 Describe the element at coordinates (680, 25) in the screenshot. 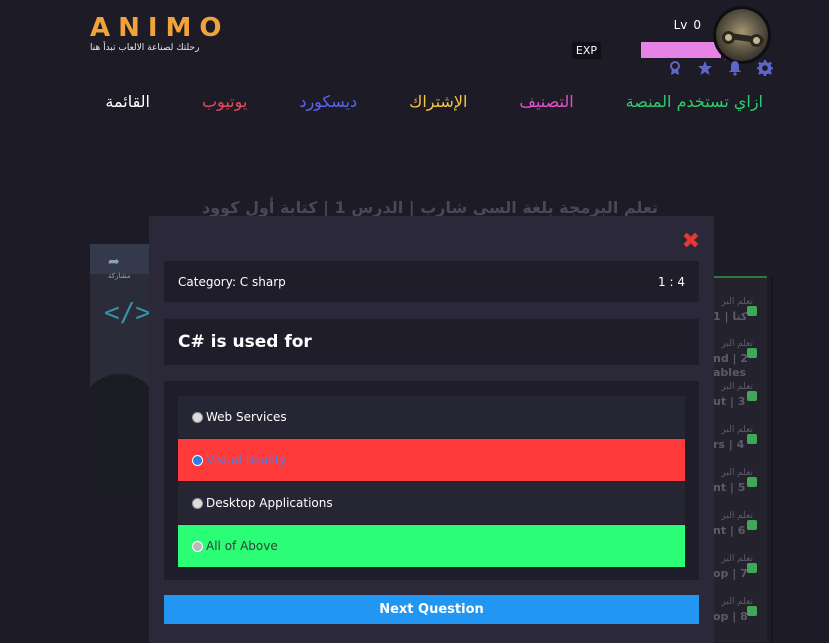

I see `level-label: Lv` at that location.